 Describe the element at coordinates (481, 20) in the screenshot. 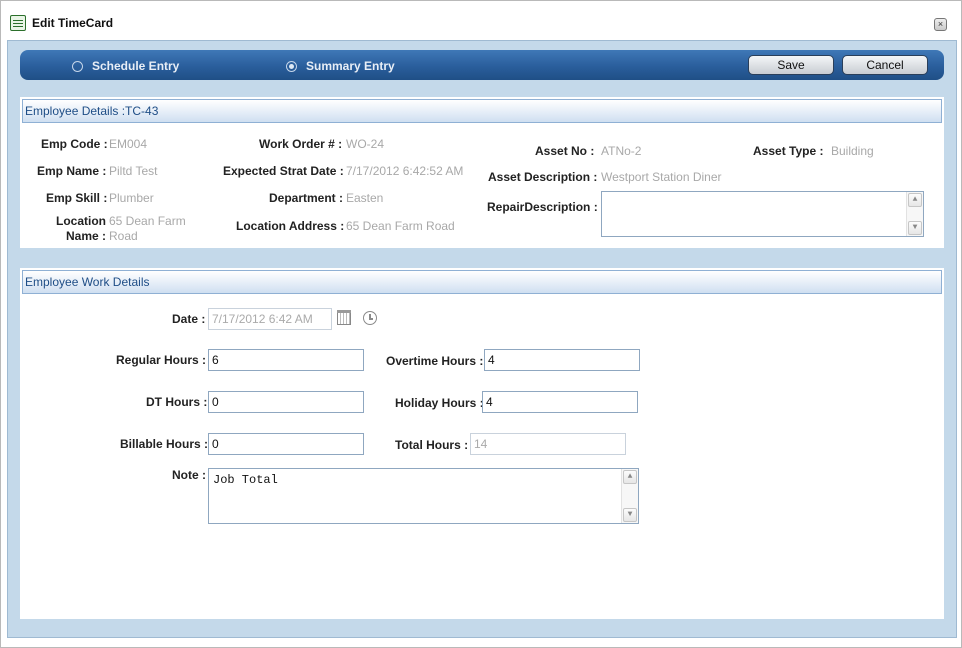

I see `title-bar: Edit TimeCard ×` at that location.